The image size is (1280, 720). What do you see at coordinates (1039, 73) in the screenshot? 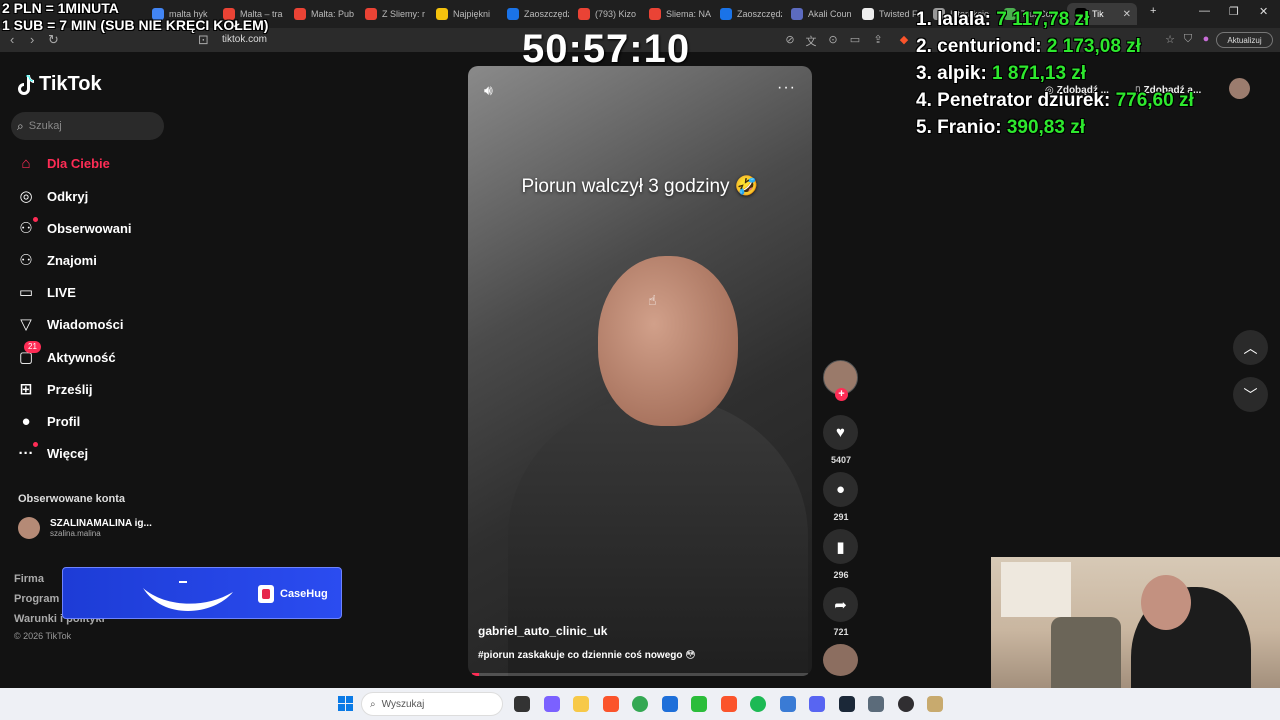
I see `leaderboard-amount: 1 871,13 zł` at bounding box center [1039, 73].